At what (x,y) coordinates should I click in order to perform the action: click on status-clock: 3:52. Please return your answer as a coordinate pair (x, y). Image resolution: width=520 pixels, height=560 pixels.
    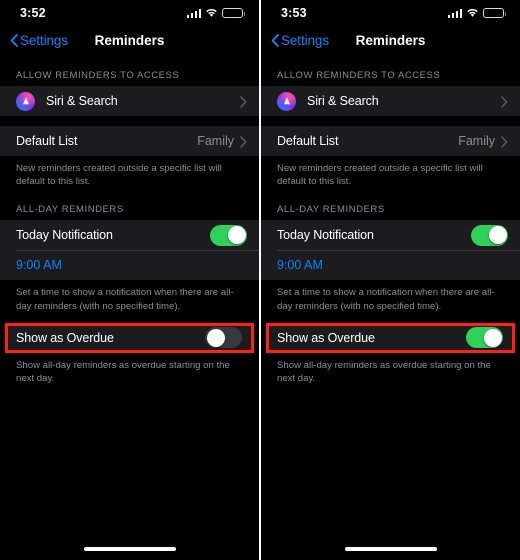
    Looking at the image, I should click on (33, 13).